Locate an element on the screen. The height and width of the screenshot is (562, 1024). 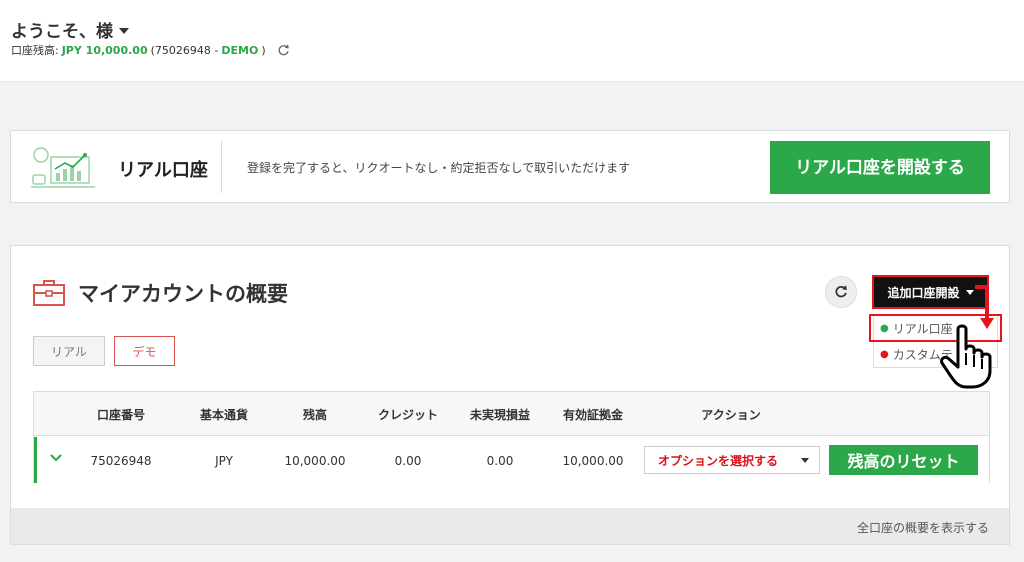
chart-illustration-icon is located at coordinates (63, 167).